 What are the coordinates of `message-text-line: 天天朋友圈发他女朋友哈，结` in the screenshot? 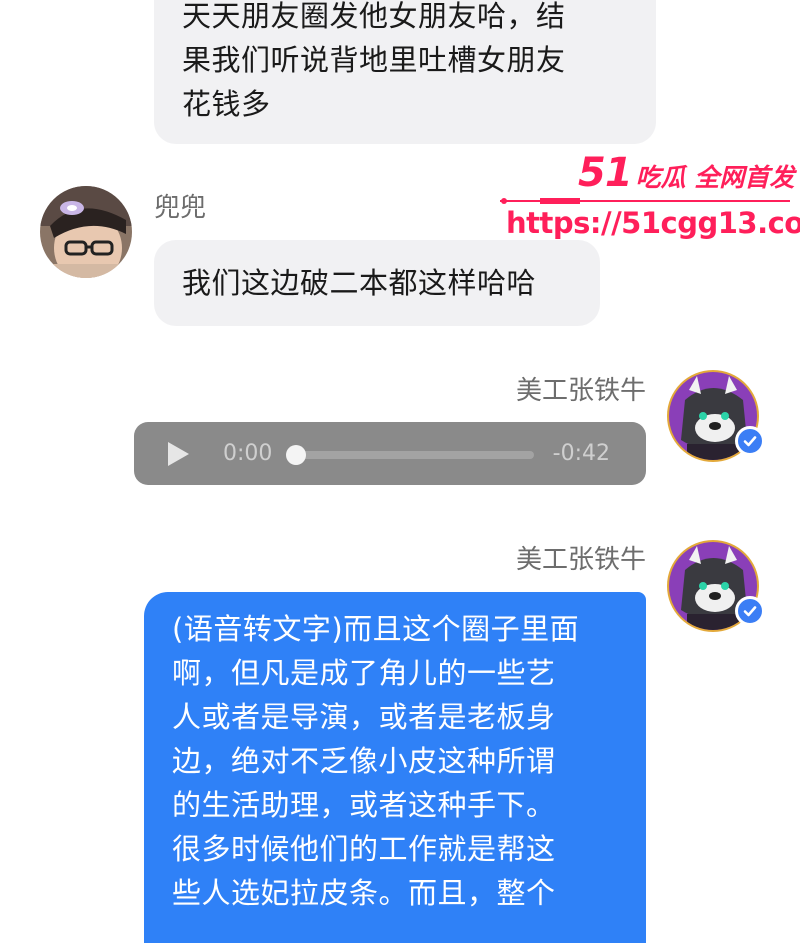 It's located at (374, 16).